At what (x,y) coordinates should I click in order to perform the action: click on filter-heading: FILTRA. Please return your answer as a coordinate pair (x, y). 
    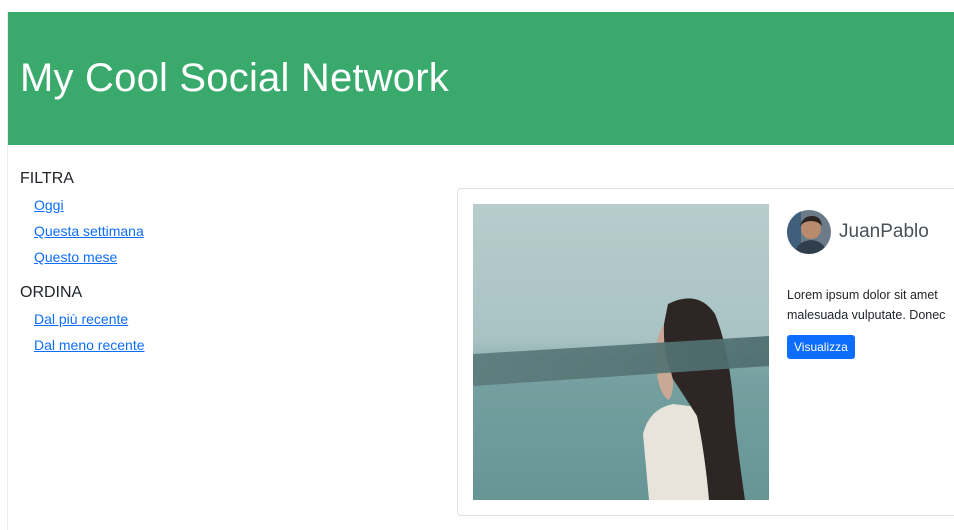
    Looking at the image, I should click on (47, 178).